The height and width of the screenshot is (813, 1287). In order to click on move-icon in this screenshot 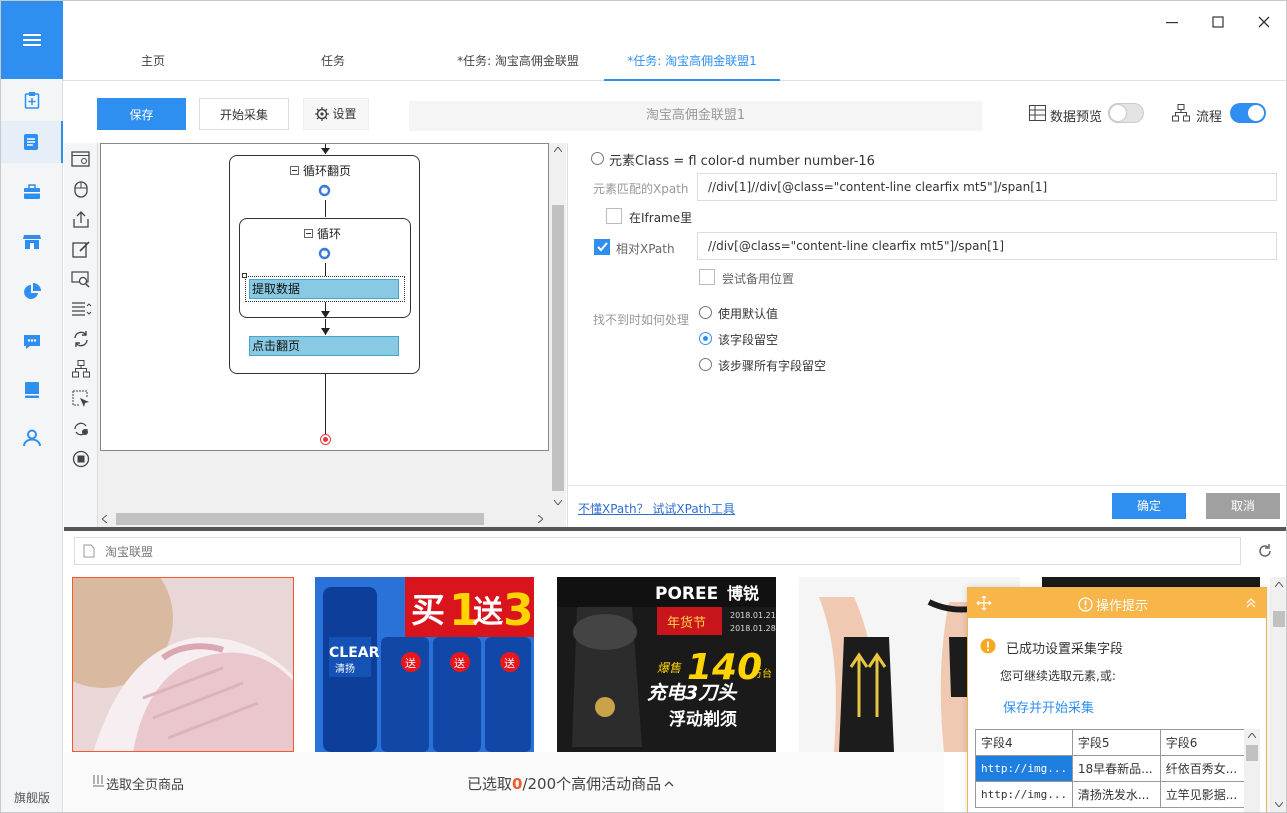, I will do `click(984, 603)`.